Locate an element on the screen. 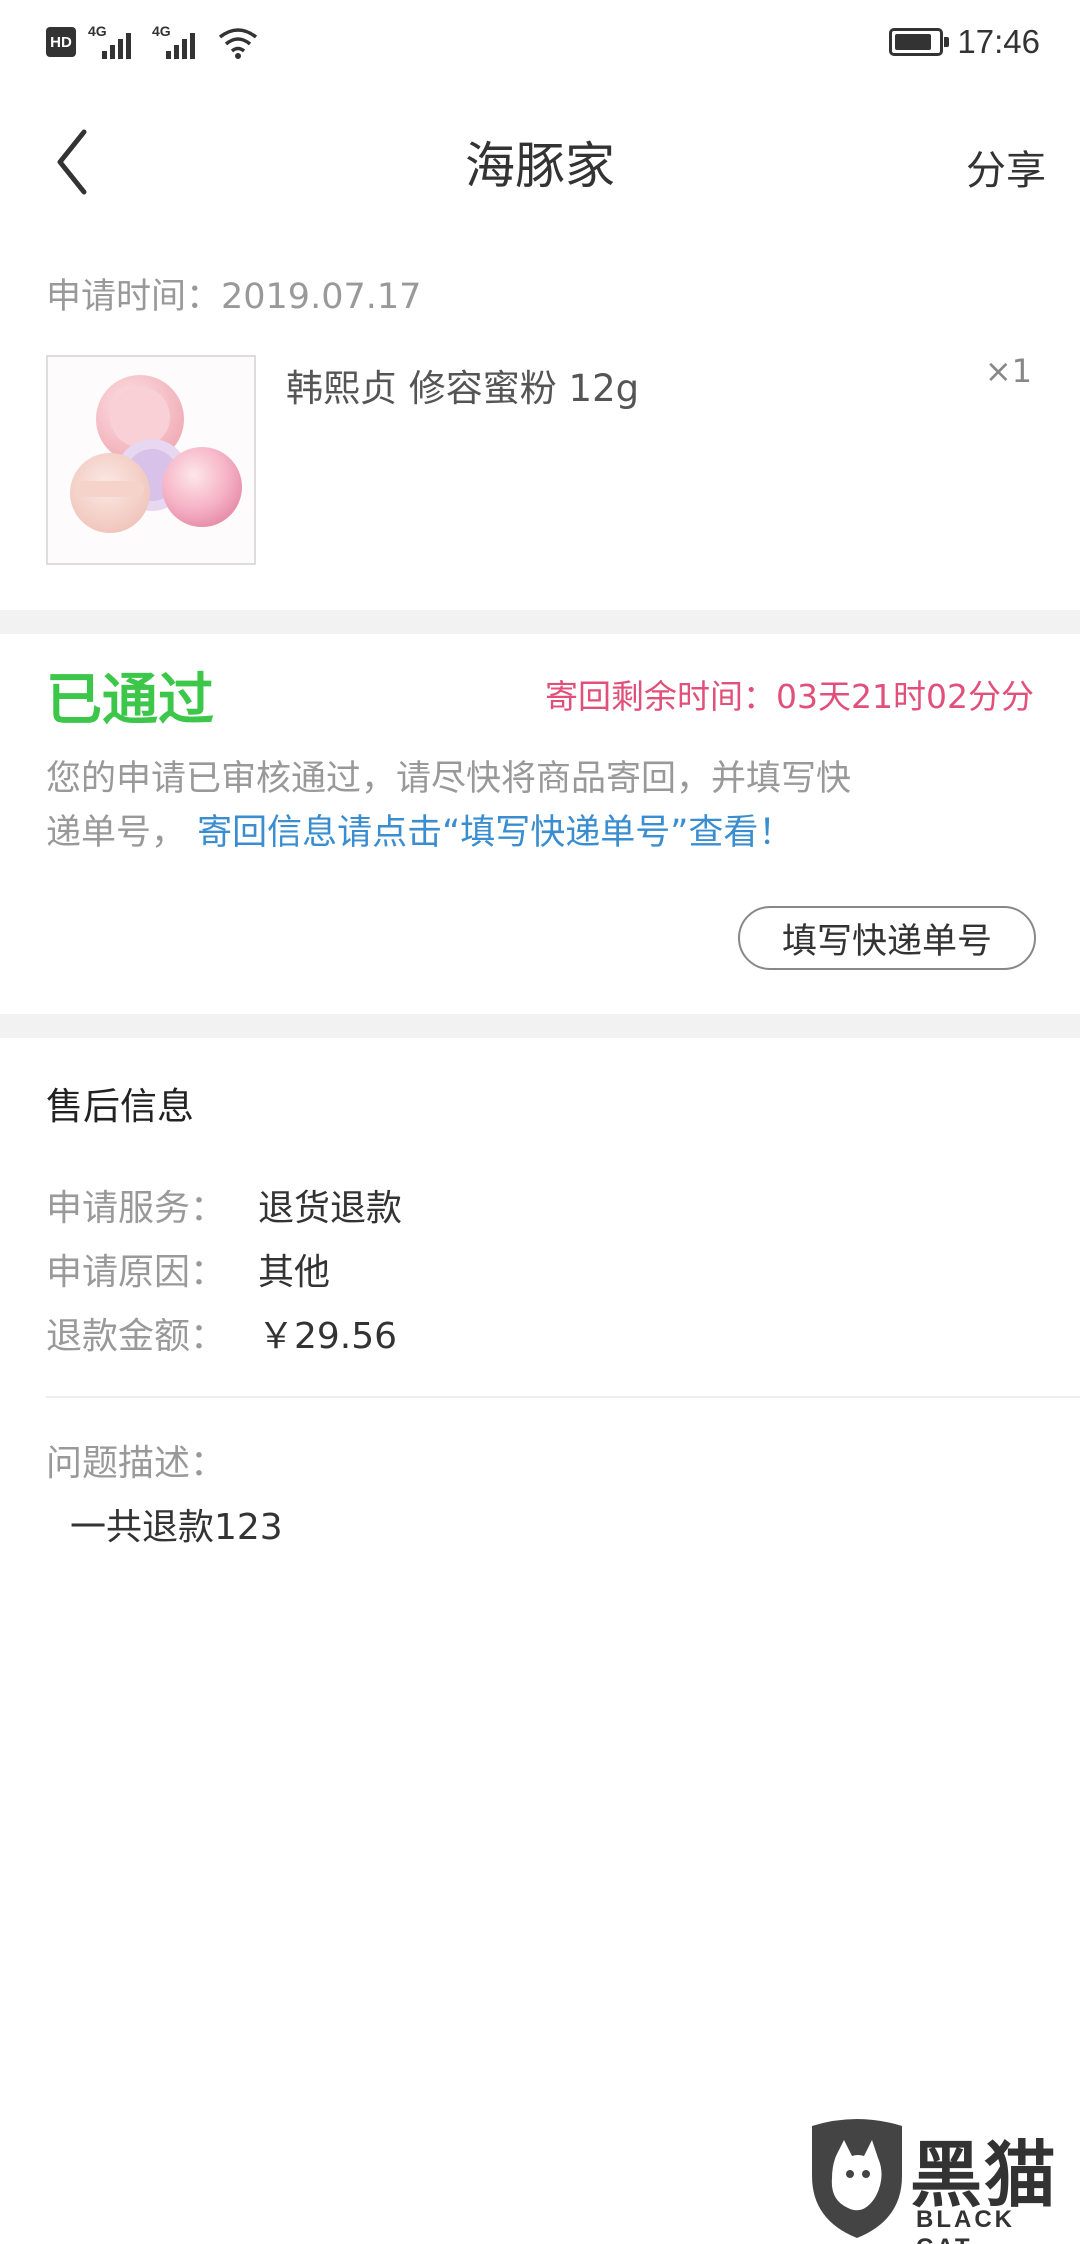 Image resolution: width=1080 pixels, height=2244 pixels. battery-level is located at coordinates (913, 42).